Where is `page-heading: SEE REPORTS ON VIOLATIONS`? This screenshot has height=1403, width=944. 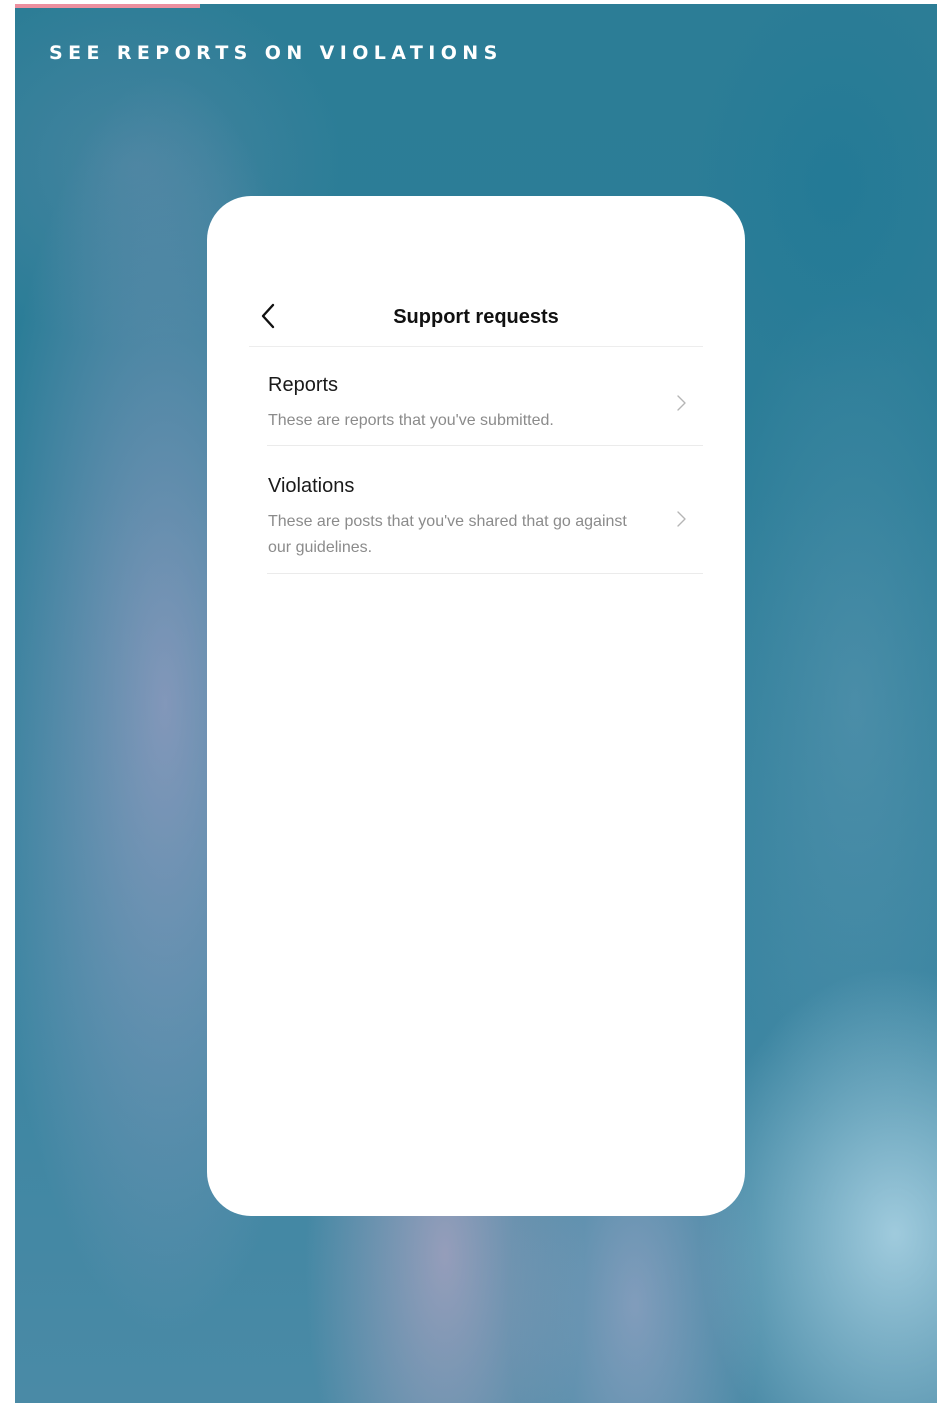 page-heading: SEE REPORTS ON VIOLATIONS is located at coordinates (276, 53).